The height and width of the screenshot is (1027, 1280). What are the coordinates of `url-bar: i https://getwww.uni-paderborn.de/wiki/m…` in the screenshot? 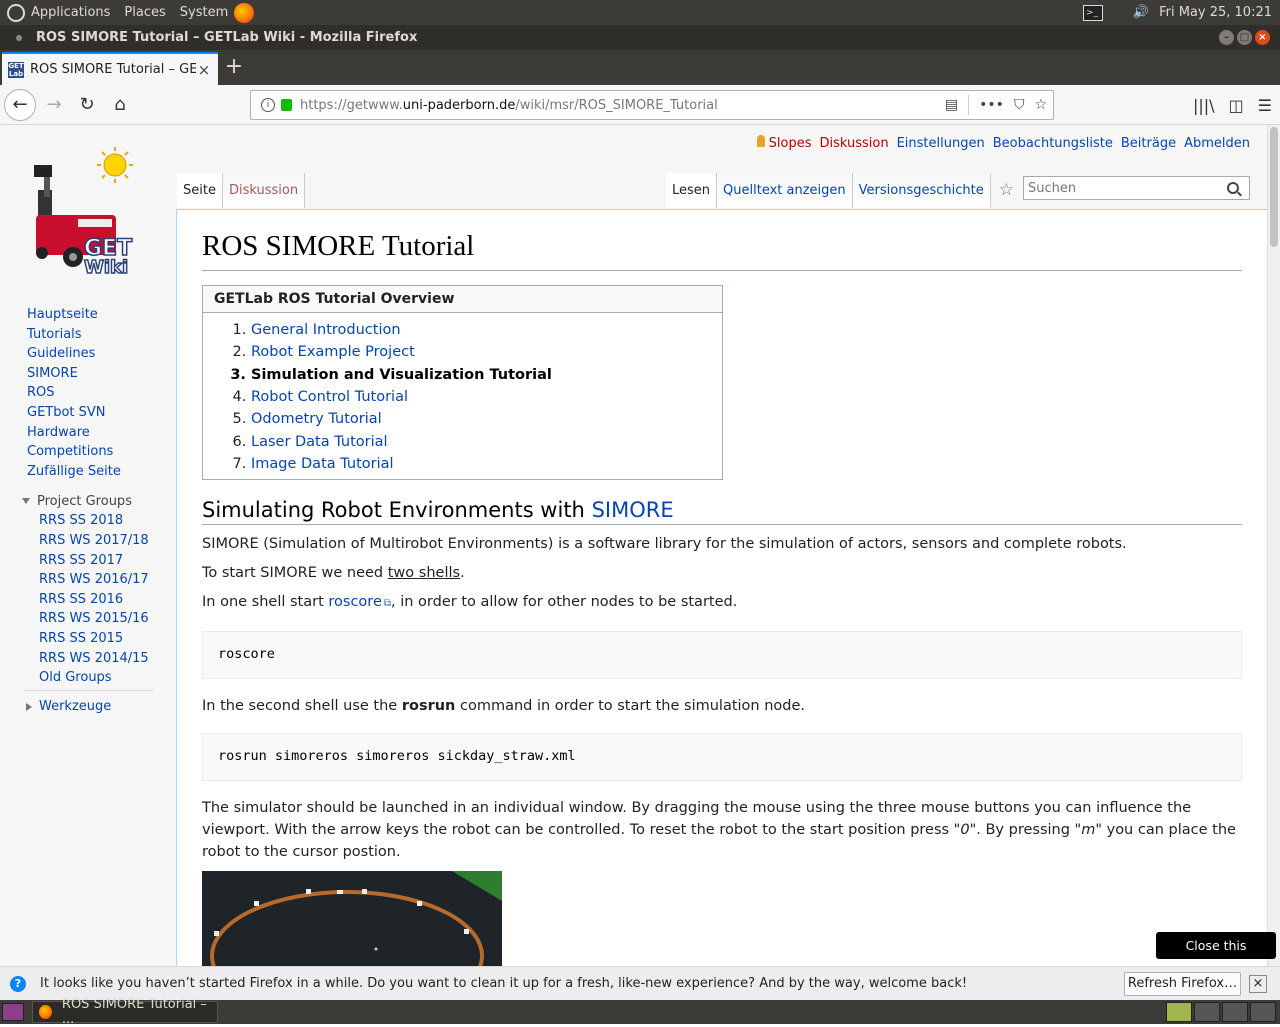 It's located at (652, 105).